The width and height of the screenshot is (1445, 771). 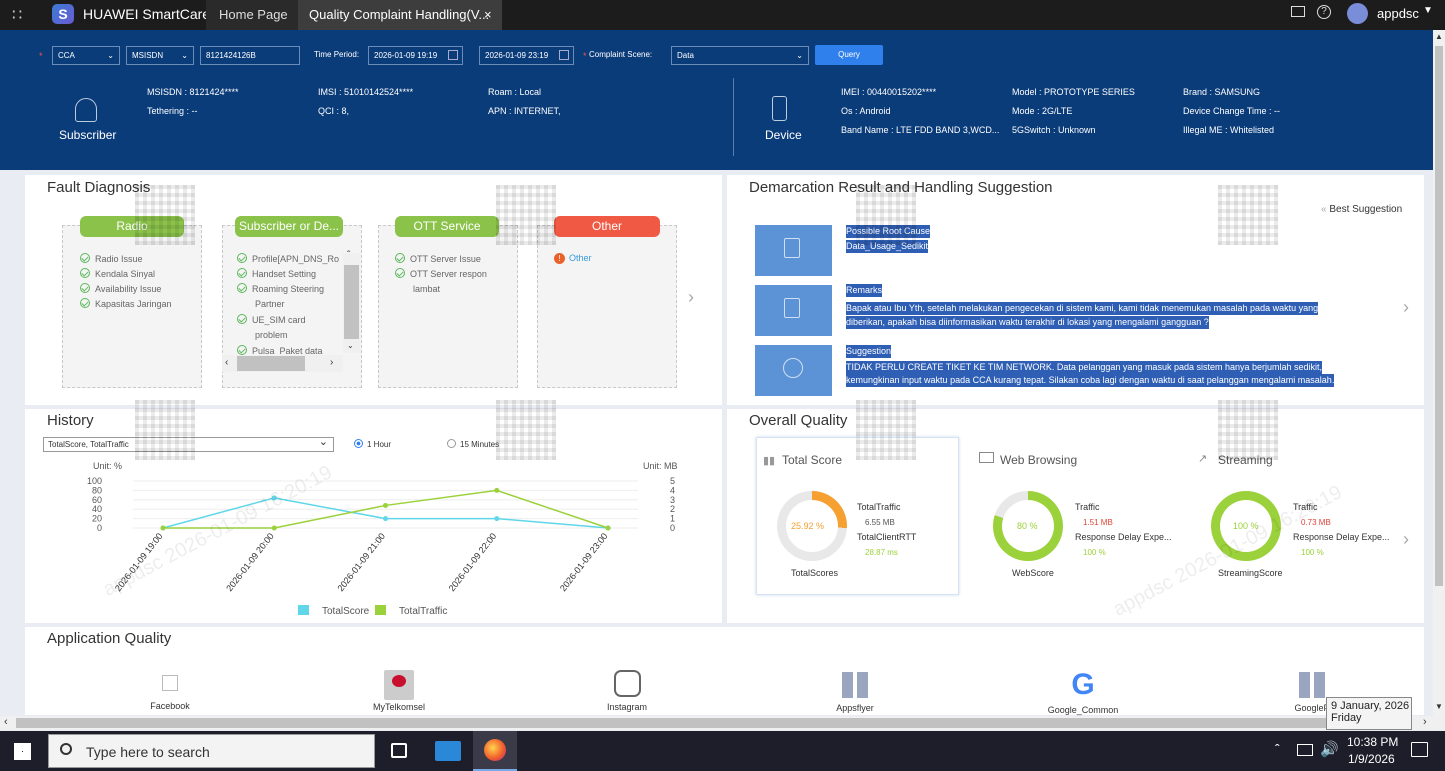 I want to click on radio-selected-icon, so click(x=358, y=443).